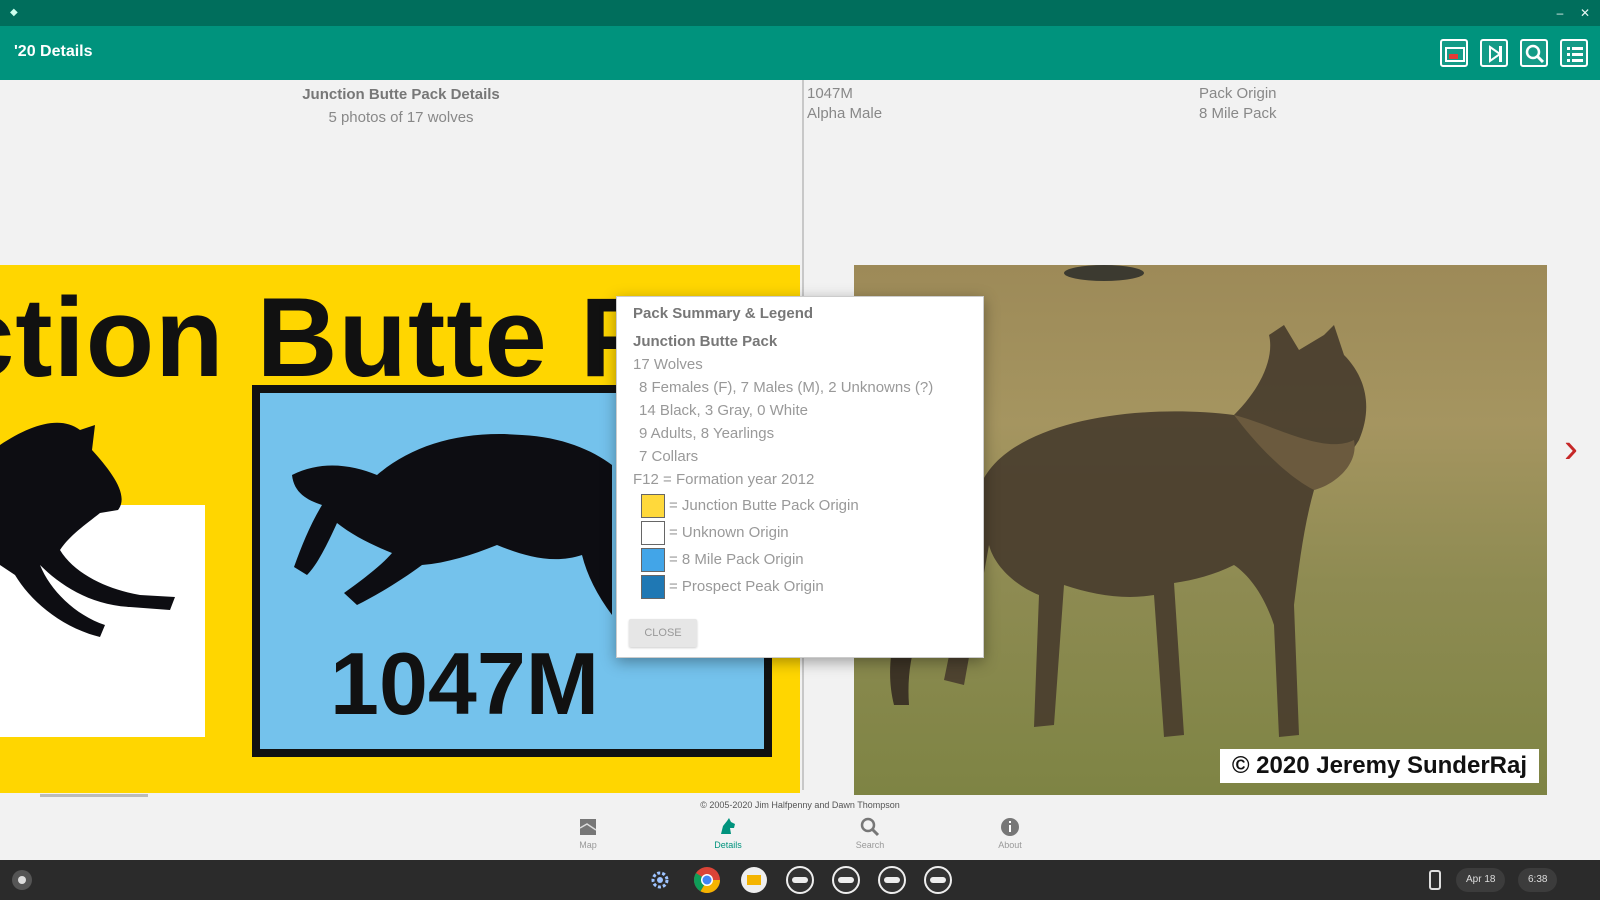 The height and width of the screenshot is (900, 1600). Describe the element at coordinates (401, 117) in the screenshot. I see `pack-photo-count: 5 photos of 17 wolves` at that location.